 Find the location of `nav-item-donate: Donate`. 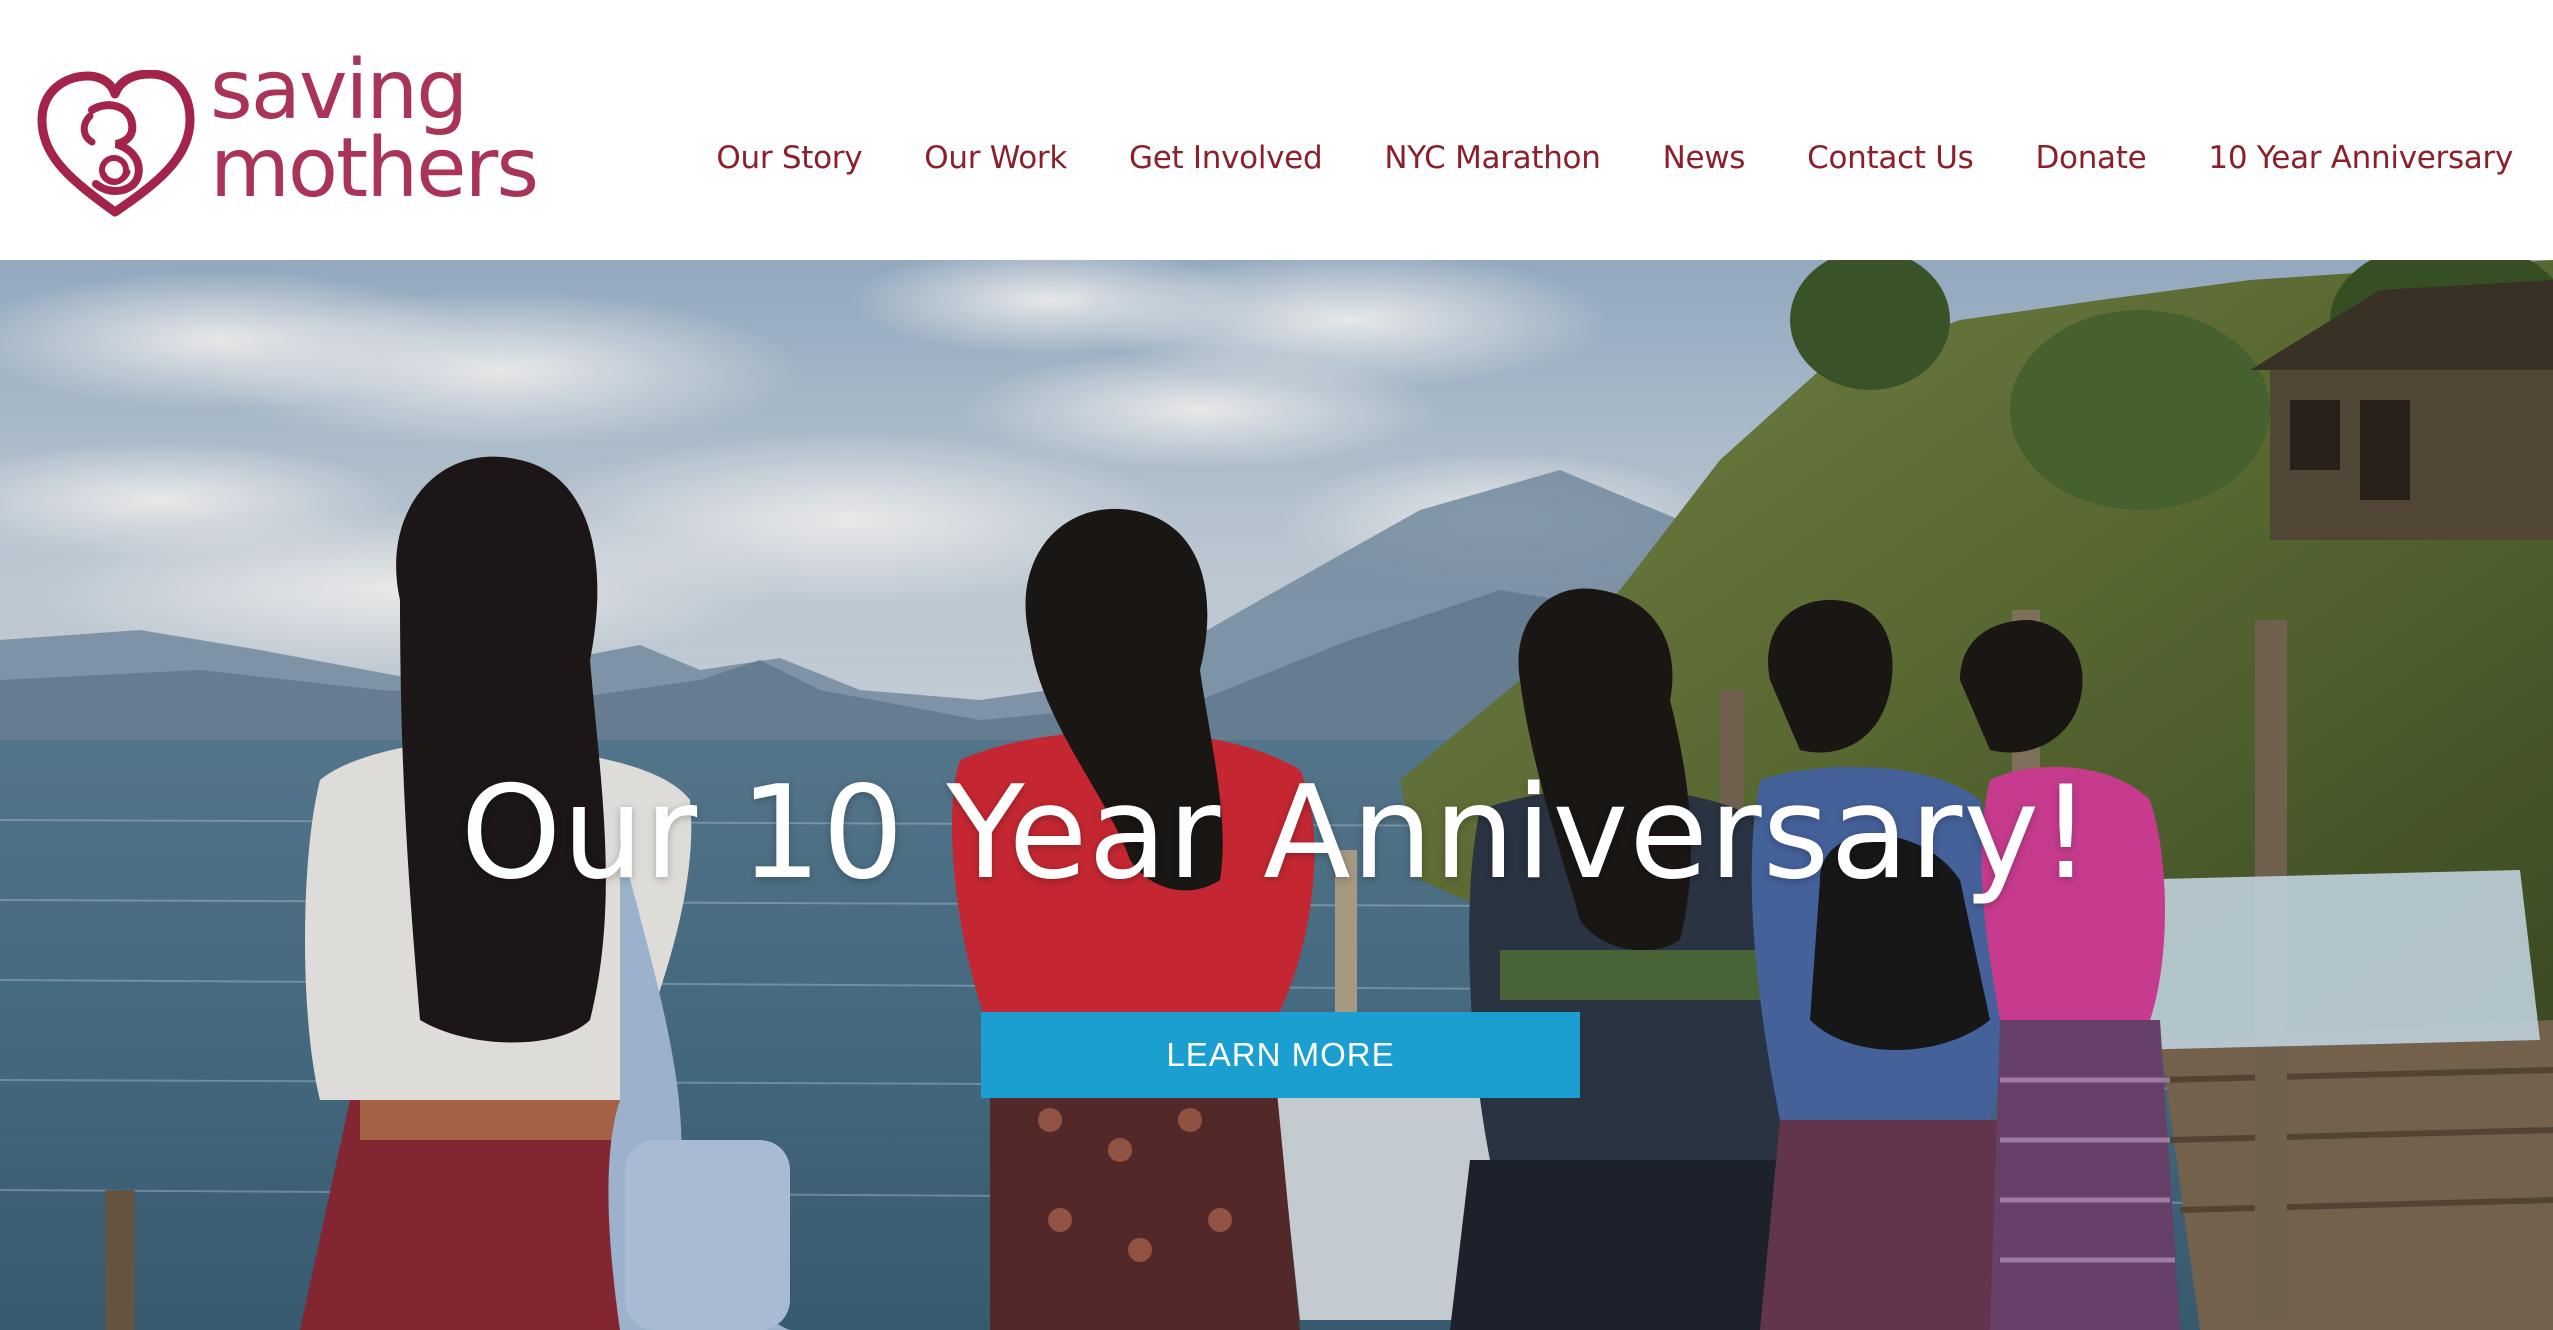

nav-item-donate: Donate is located at coordinates (2090, 158).